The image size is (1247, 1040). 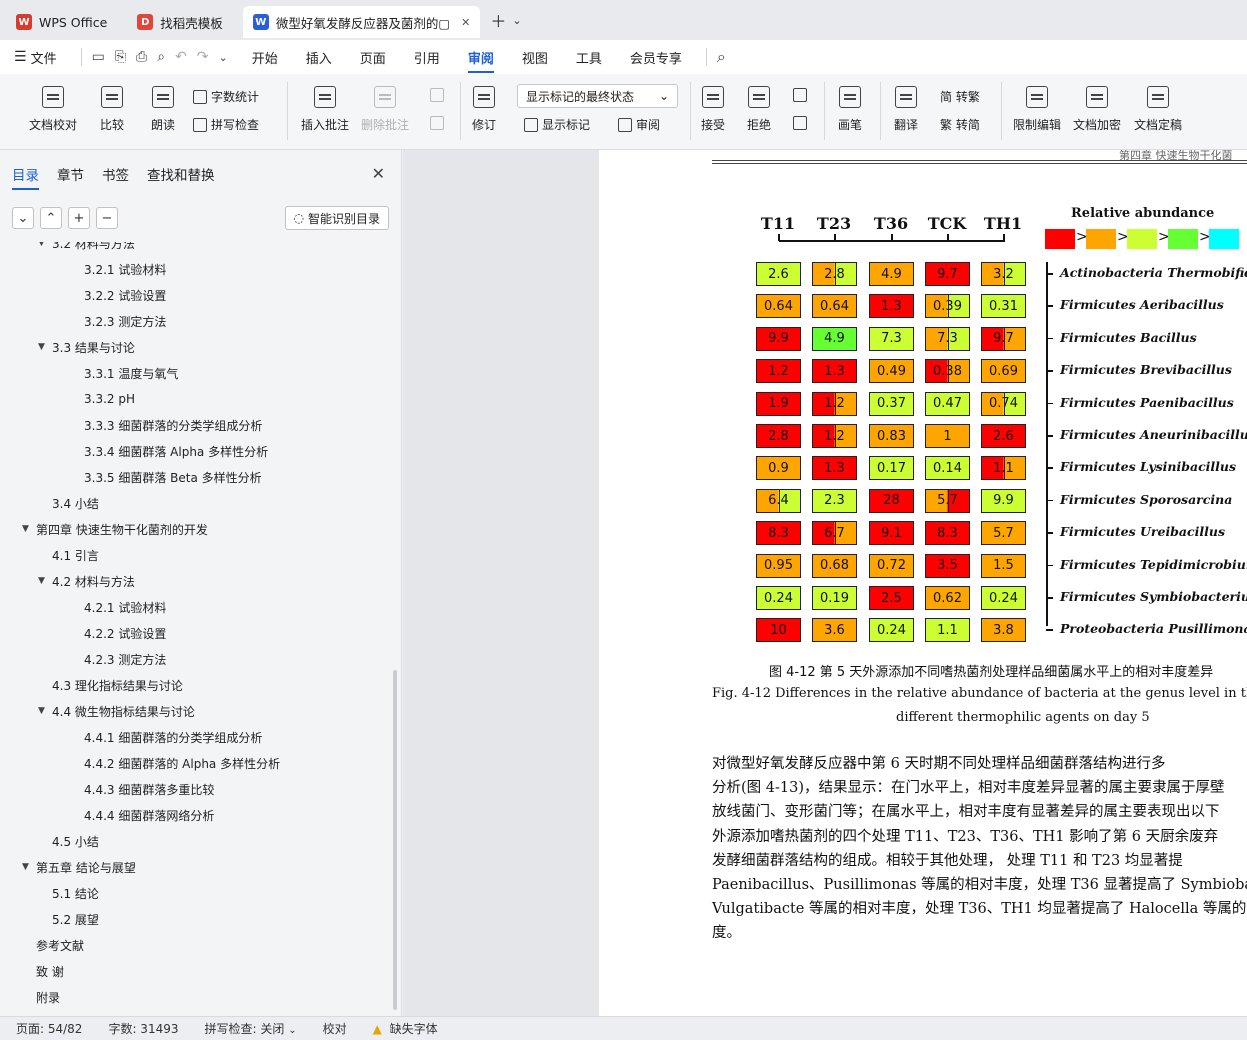 What do you see at coordinates (49, 1028) in the screenshot?
I see `page-indicator: 页面: 54/82` at bounding box center [49, 1028].